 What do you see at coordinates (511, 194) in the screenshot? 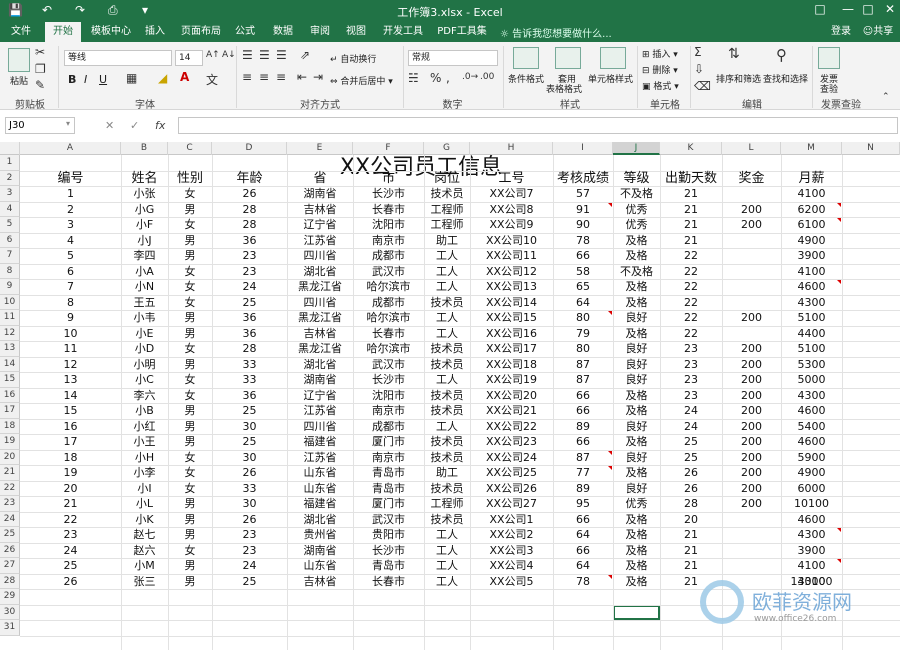
I see `table-cell: XX公司7` at bounding box center [511, 194].